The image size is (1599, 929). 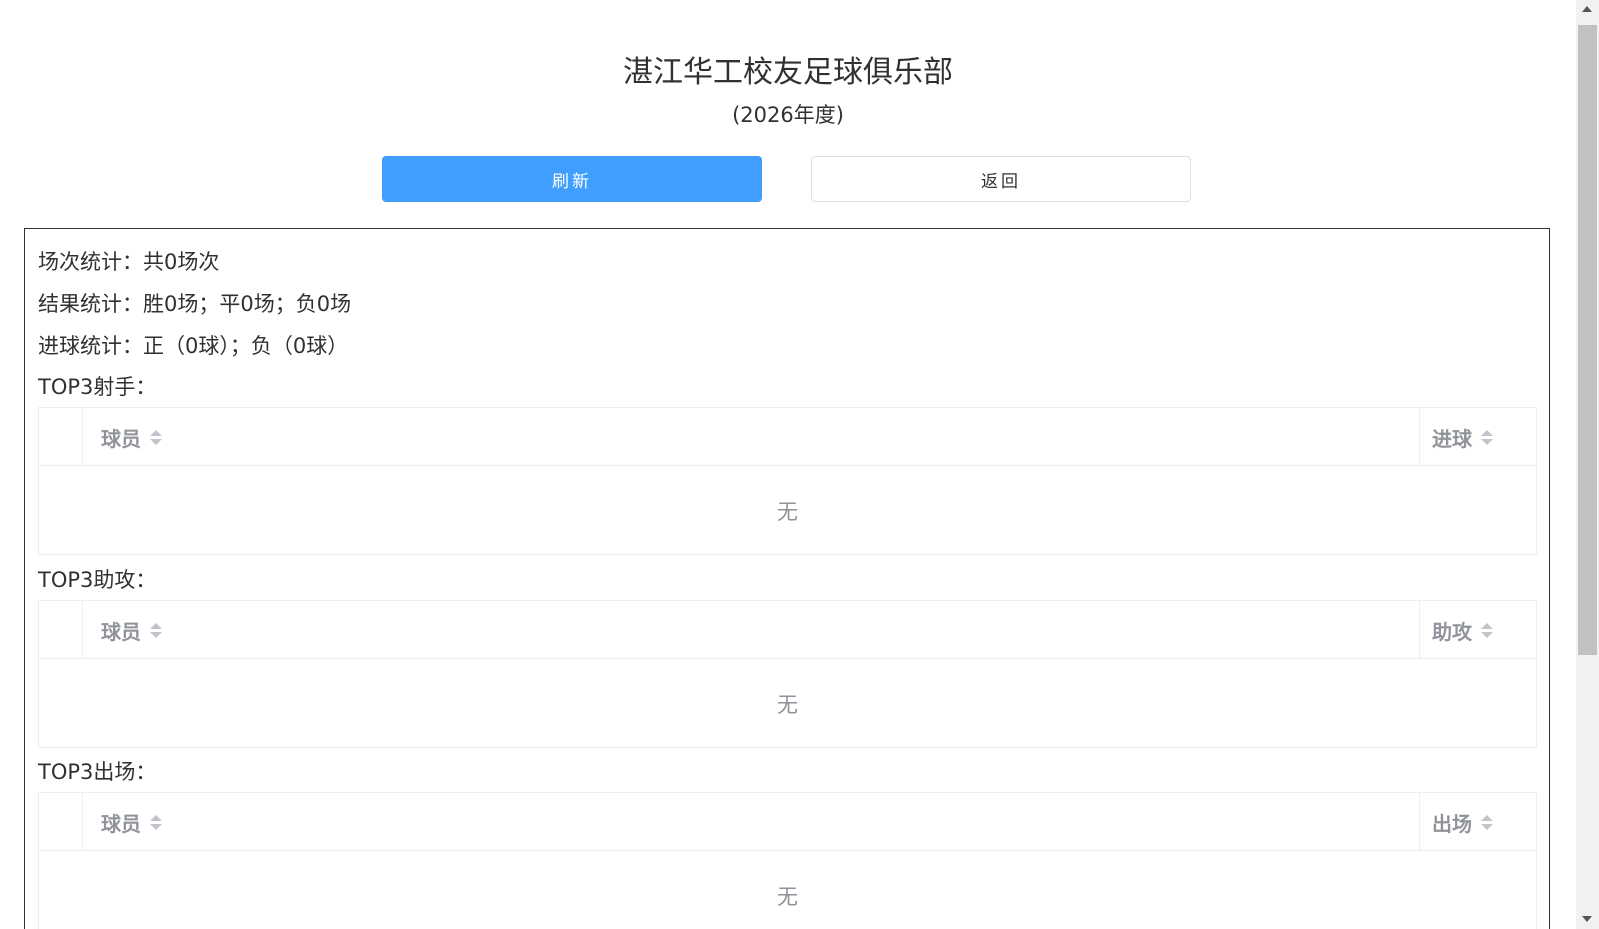 What do you see at coordinates (97, 772) in the screenshot?
I see `top-appearances-label: TOP3出场：` at bounding box center [97, 772].